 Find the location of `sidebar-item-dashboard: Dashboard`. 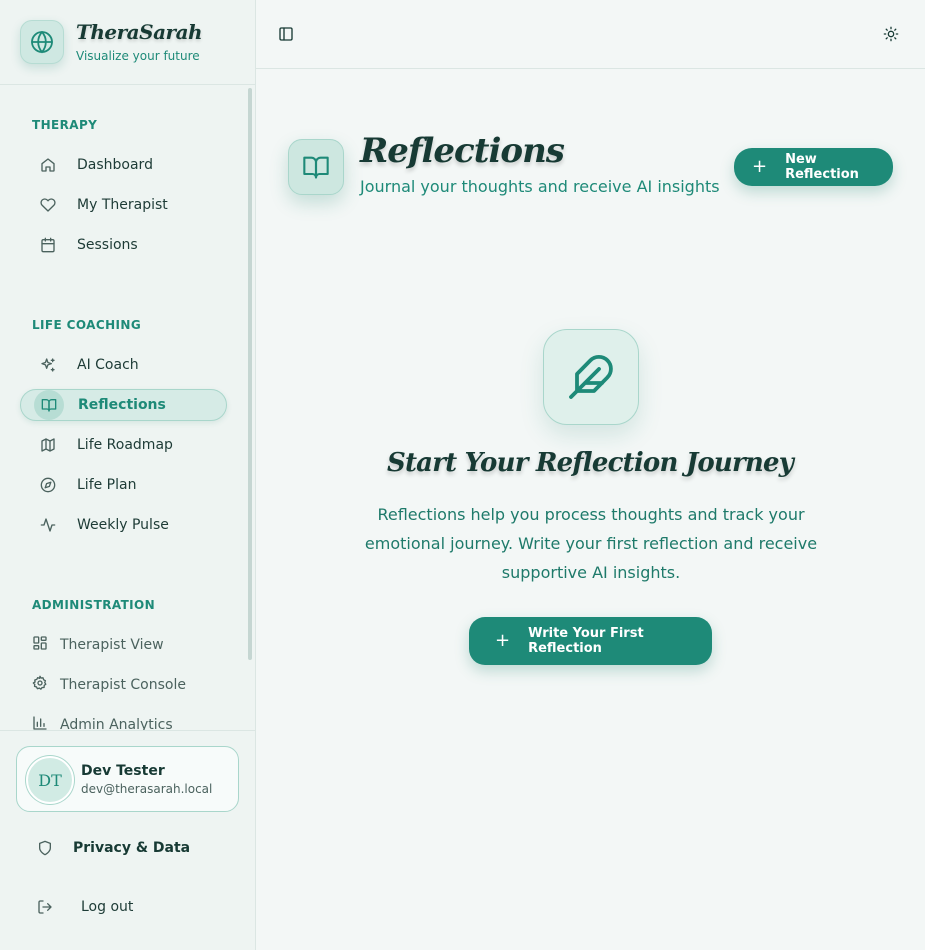

sidebar-item-dashboard: Dashboard is located at coordinates (123, 165).